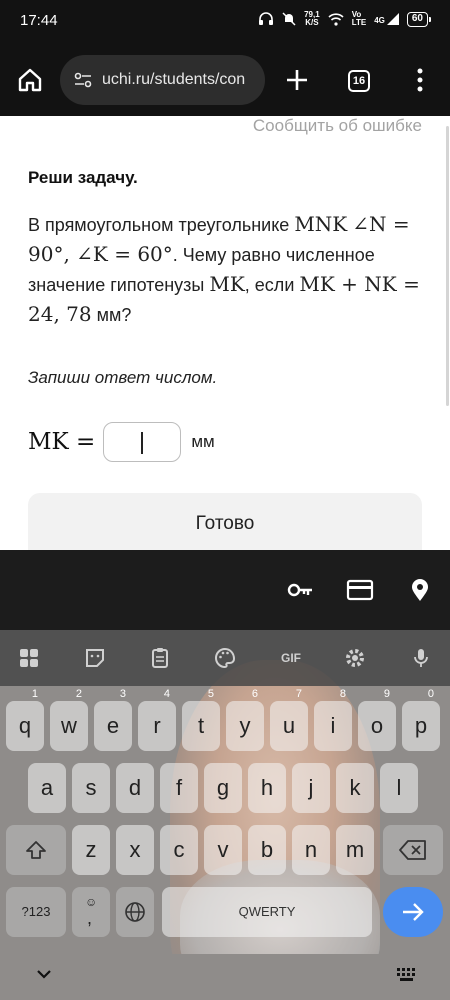  Describe the element at coordinates (122, 694) in the screenshot. I see `key-number-hint: 3` at that location.